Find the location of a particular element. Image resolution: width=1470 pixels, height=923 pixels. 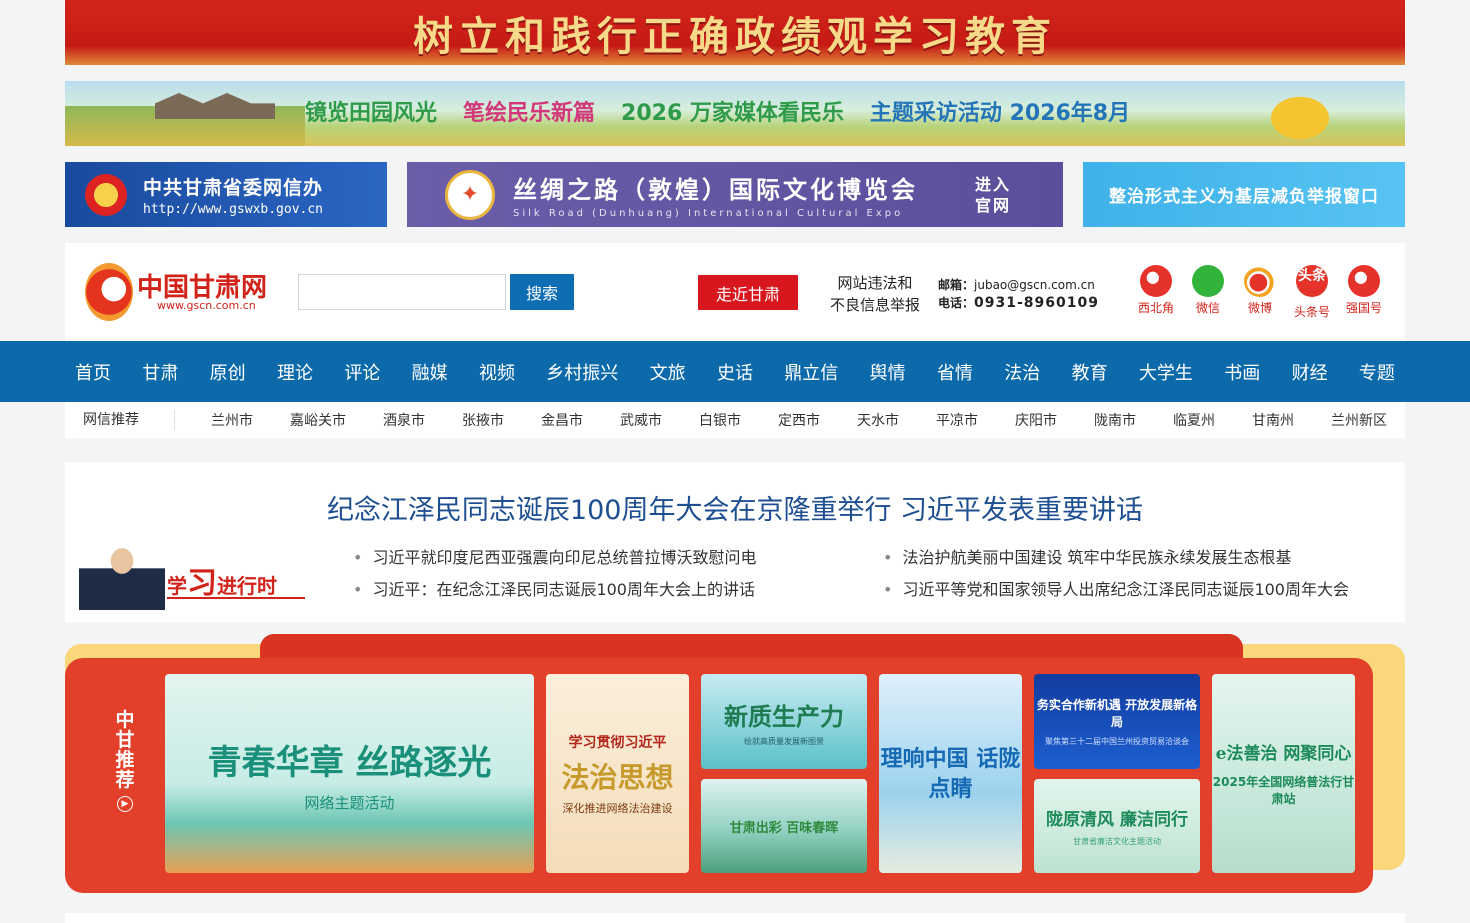

recommend-label: 中甘推荐 ▶ is located at coordinates (125, 761).